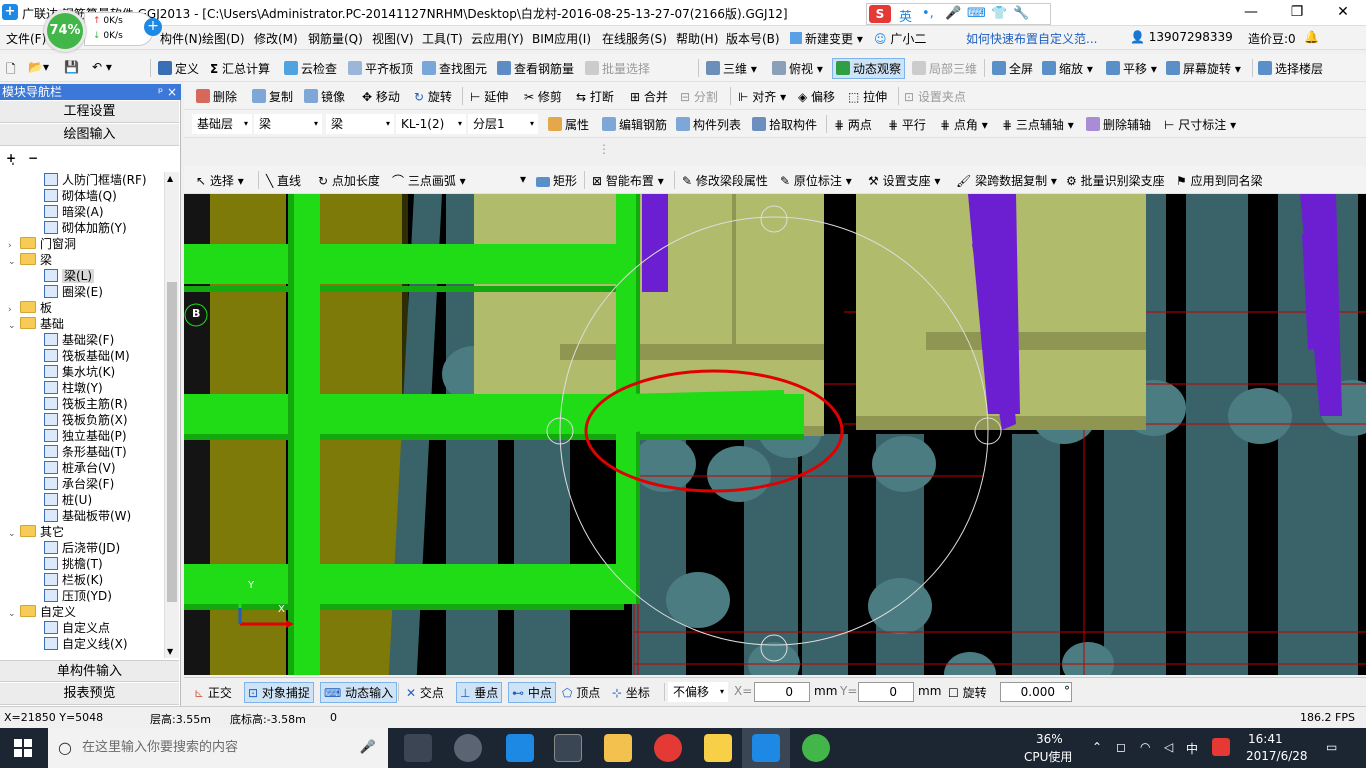 The height and width of the screenshot is (768, 1366). What do you see at coordinates (89, 135) in the screenshot?
I see `draw-input-button: 绘图输入` at bounding box center [89, 135].